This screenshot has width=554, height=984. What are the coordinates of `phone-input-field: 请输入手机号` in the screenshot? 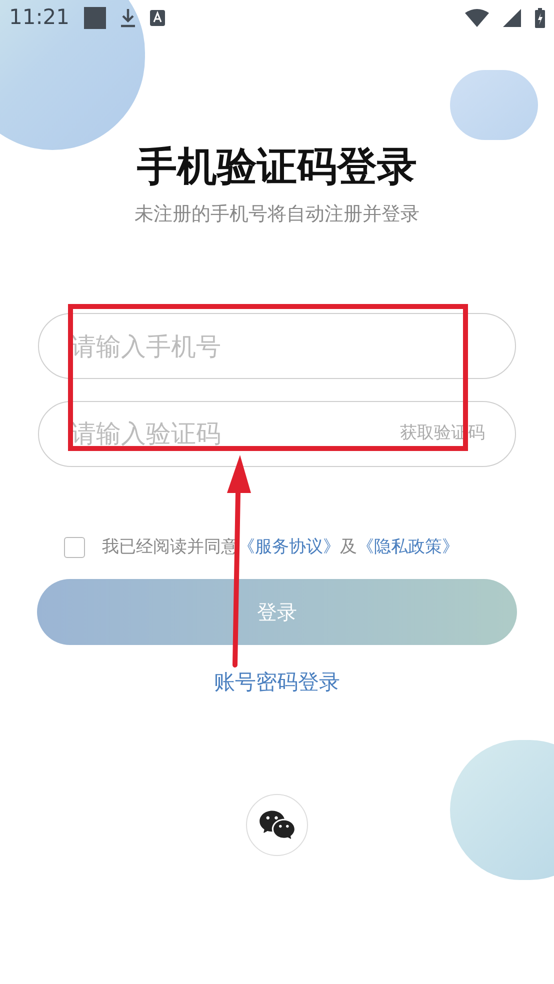 It's located at (277, 346).